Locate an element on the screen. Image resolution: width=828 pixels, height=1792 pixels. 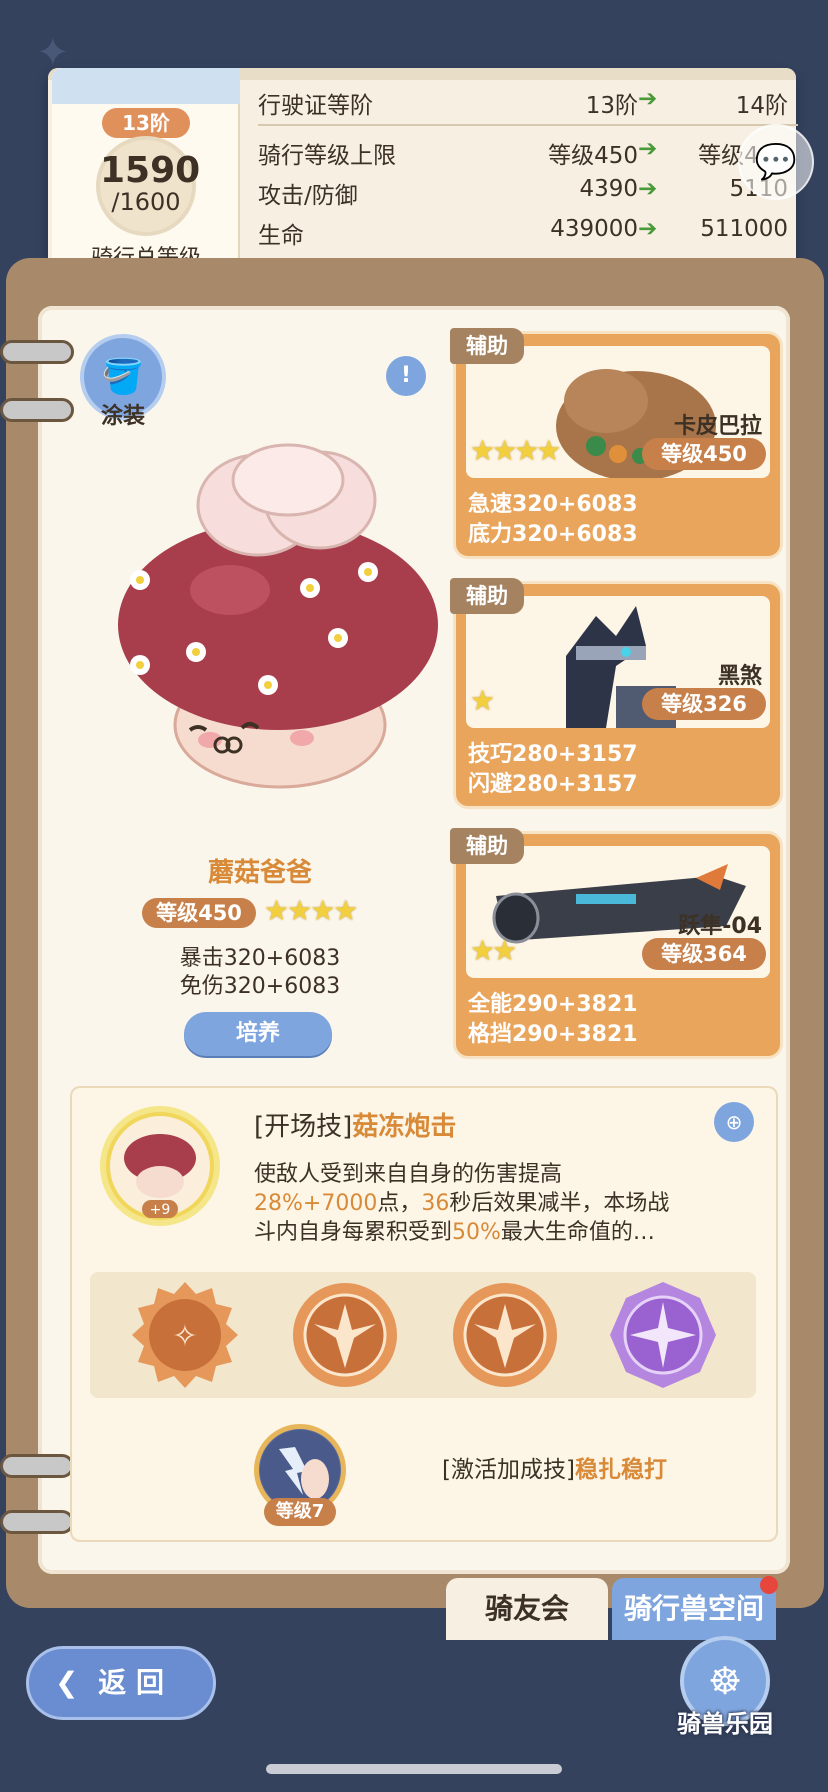
tab-friends: 骑友会 is located at coordinates (527, 1609).